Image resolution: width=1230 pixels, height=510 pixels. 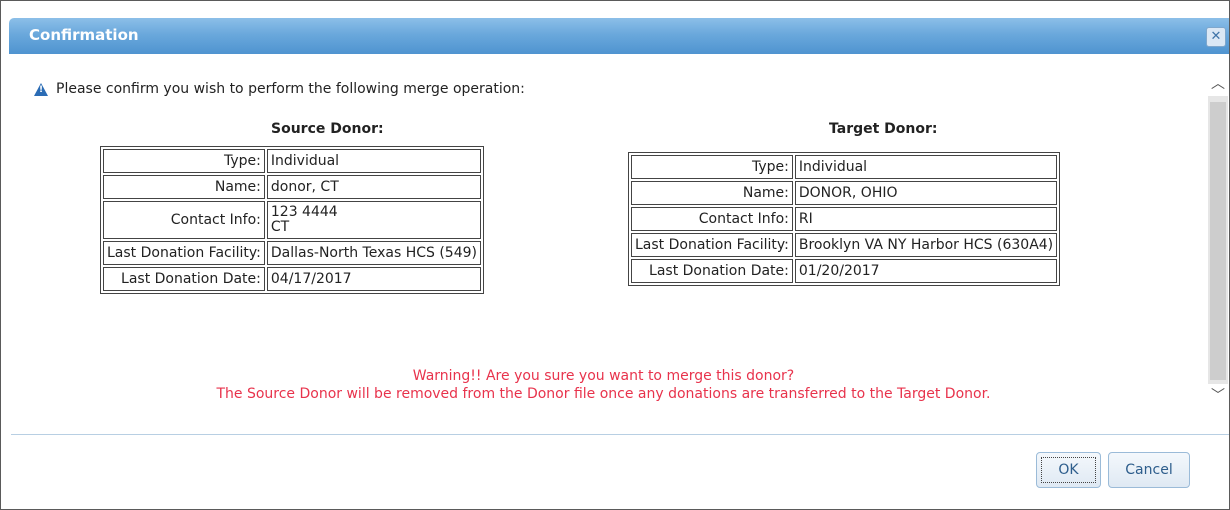 I want to click on cancel-button: Cancel, so click(x=1149, y=470).